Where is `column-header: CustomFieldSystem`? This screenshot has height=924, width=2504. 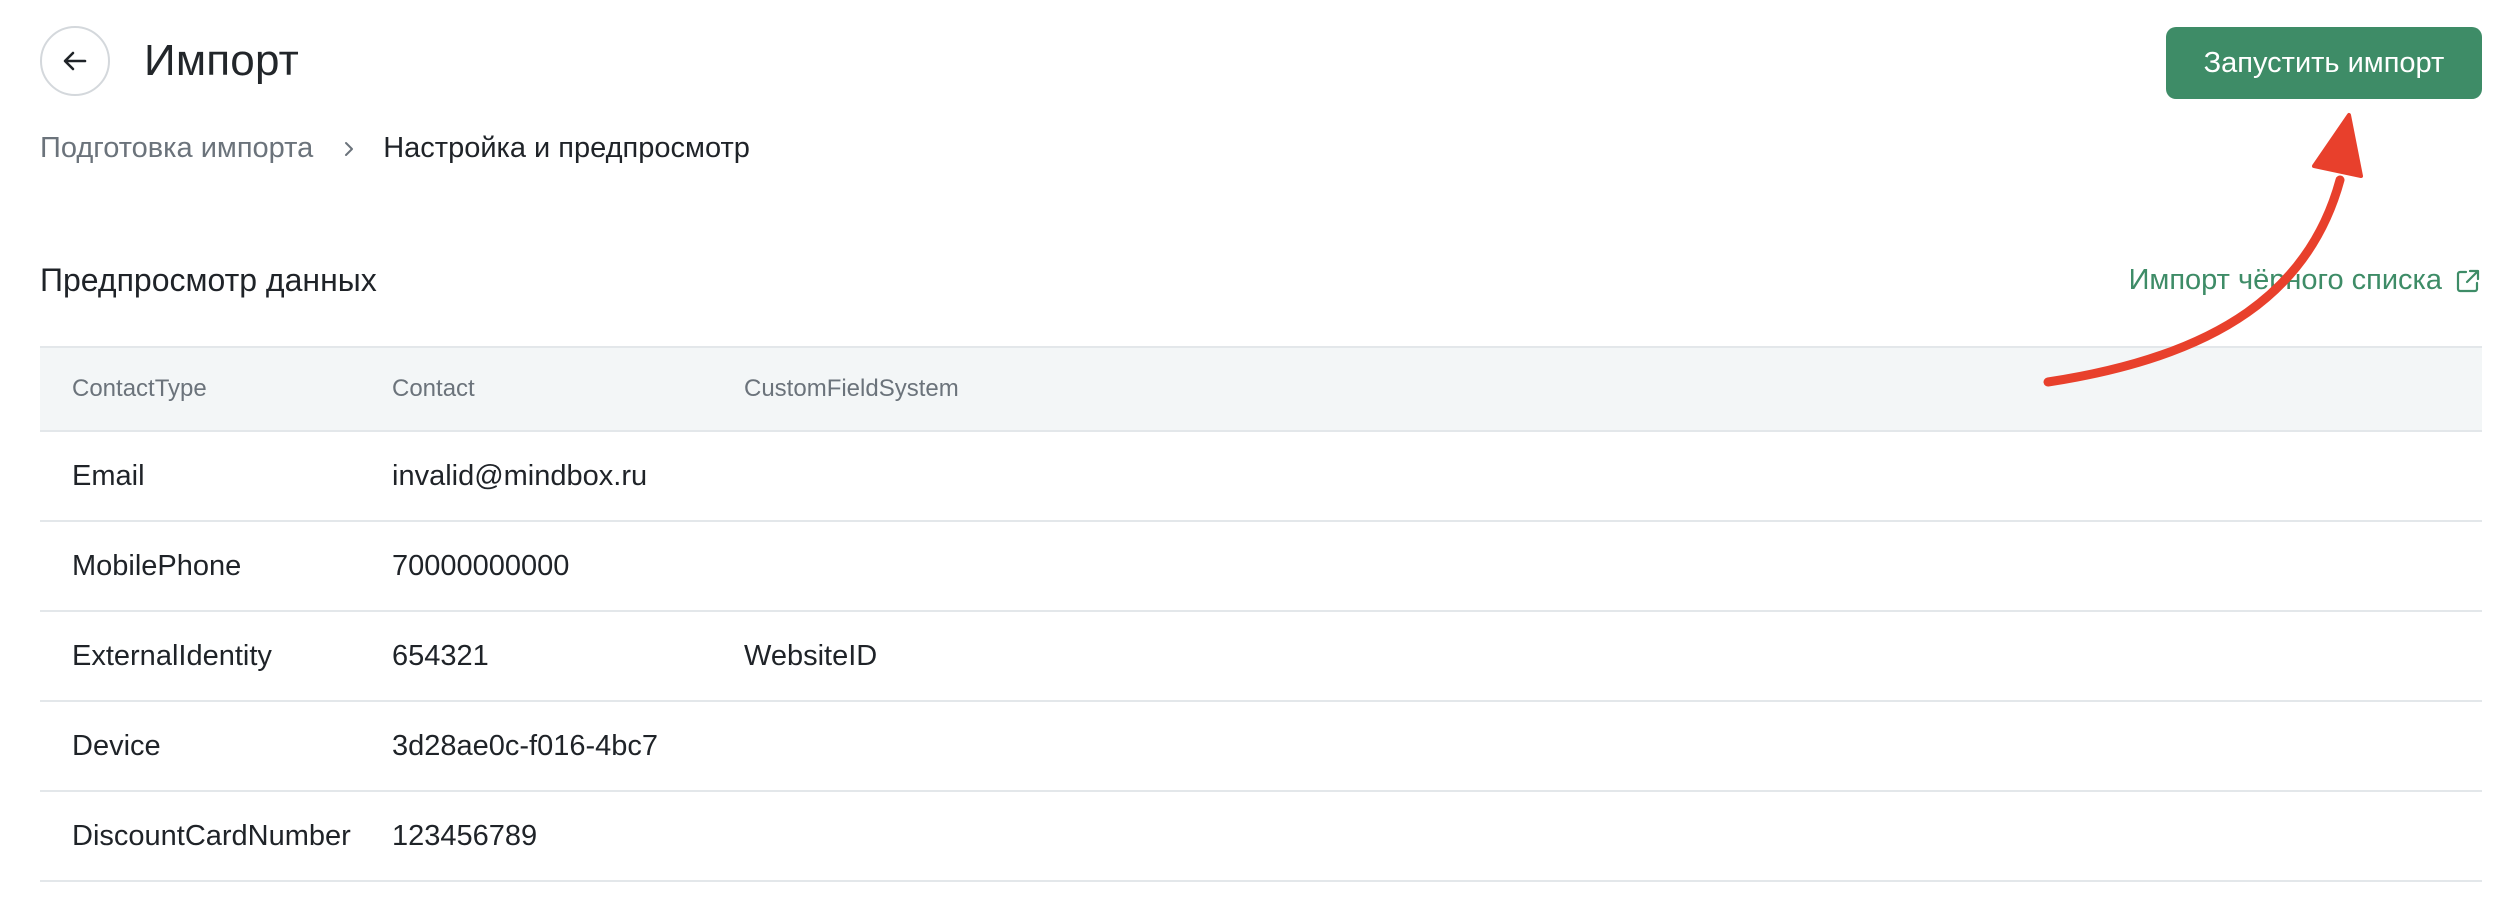 column-header: CustomFieldSystem is located at coordinates (851, 388).